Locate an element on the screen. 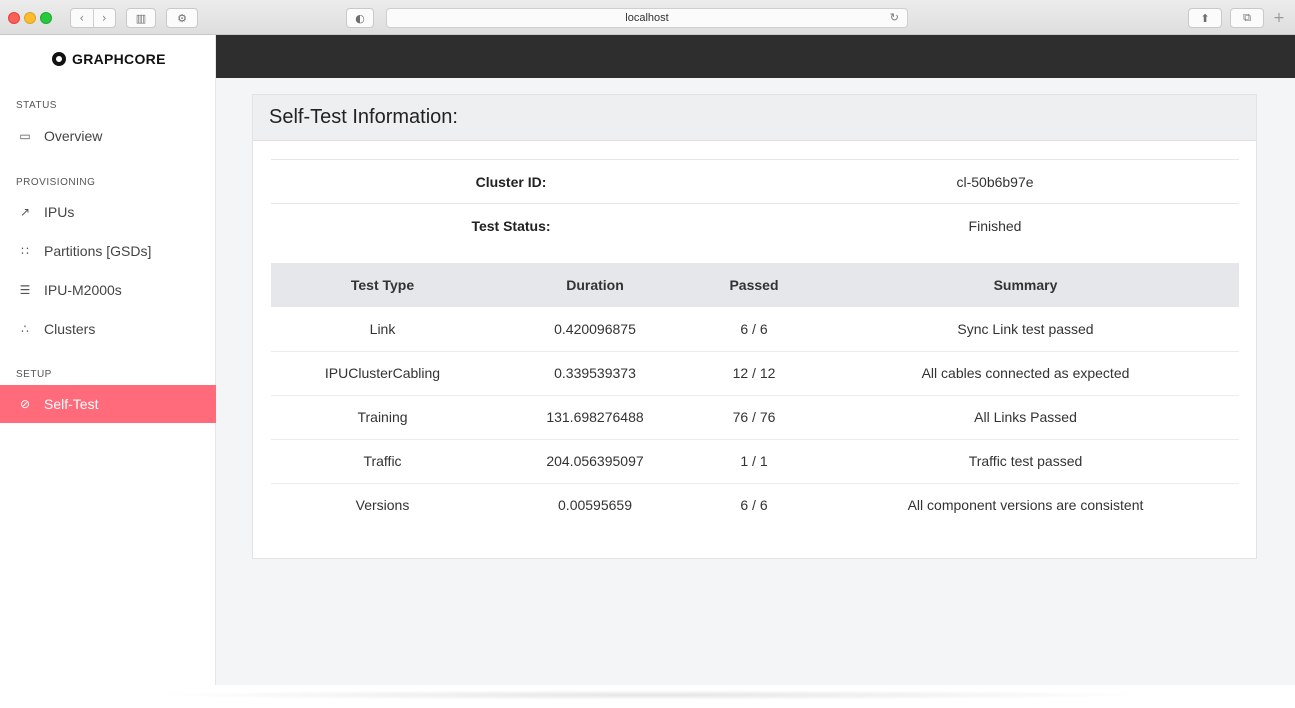 The height and width of the screenshot is (708, 1295). address-bar: localhost ↻ is located at coordinates (647, 18).